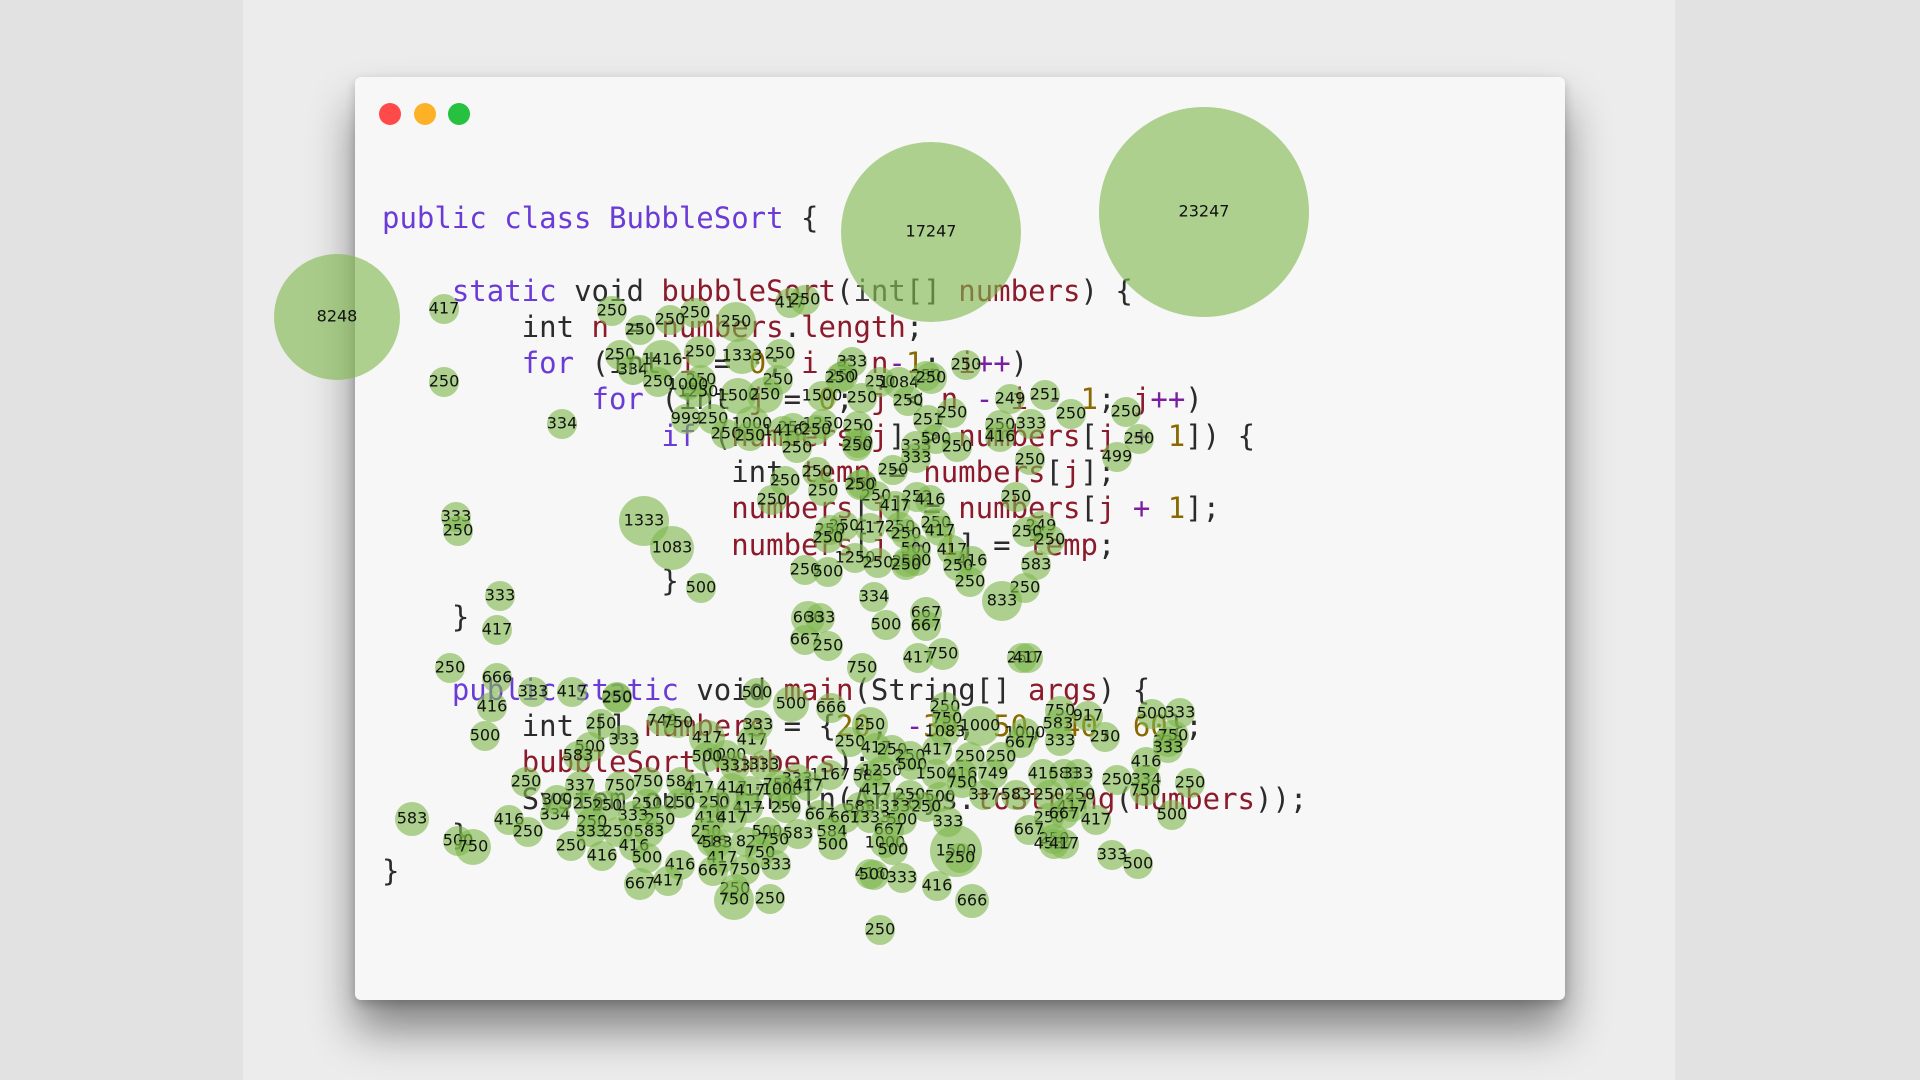 The height and width of the screenshot is (1080, 1920). What do you see at coordinates (1220, 435) in the screenshot?
I see `code-token: ]) {` at bounding box center [1220, 435].